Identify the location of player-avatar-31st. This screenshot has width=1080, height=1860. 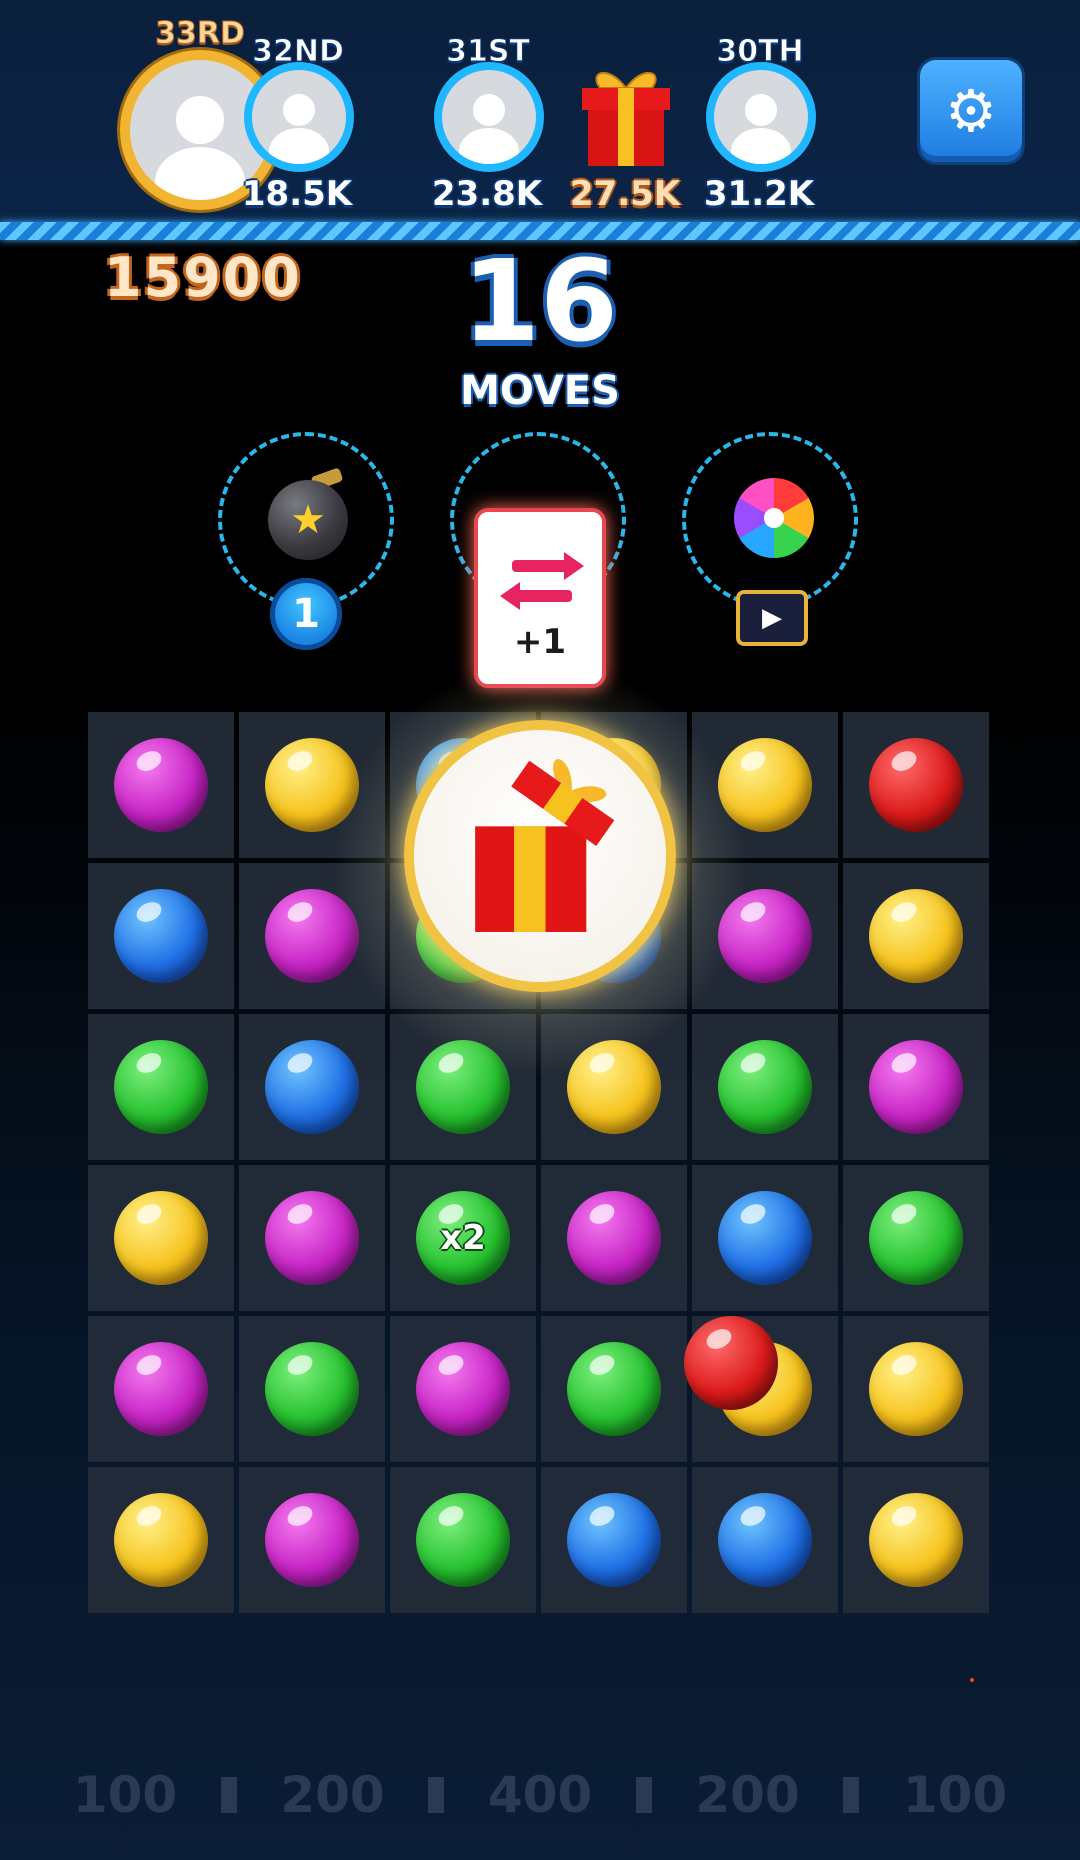
(489, 117).